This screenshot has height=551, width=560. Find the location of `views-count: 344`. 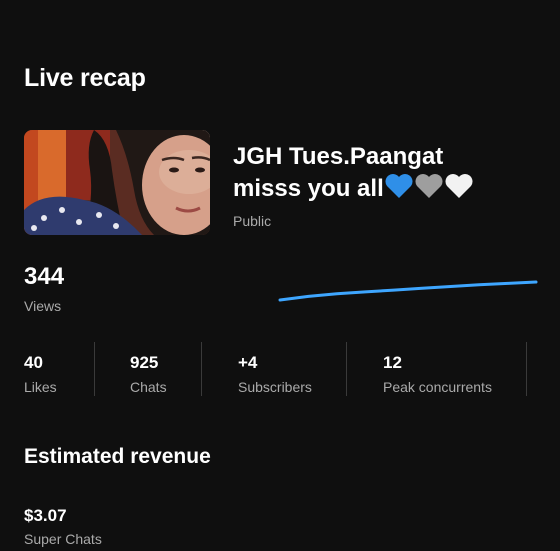

views-count: 344 is located at coordinates (44, 276).